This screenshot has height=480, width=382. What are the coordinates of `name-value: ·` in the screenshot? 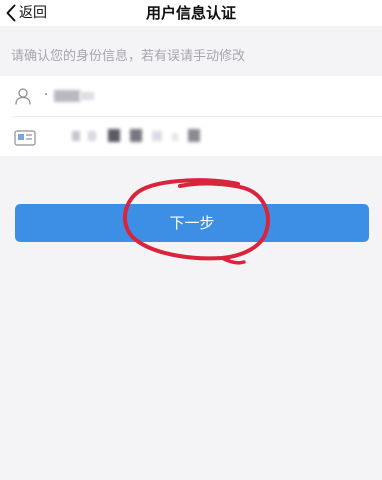 It's located at (47, 95).